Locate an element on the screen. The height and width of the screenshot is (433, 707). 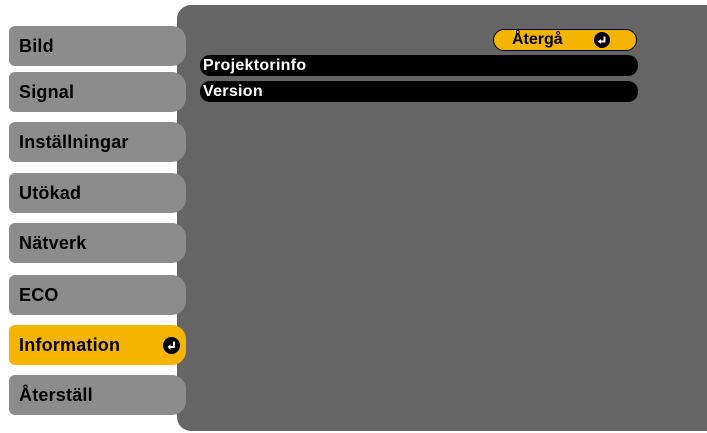
sidebar-item-signal: Signal is located at coordinates (97, 92).